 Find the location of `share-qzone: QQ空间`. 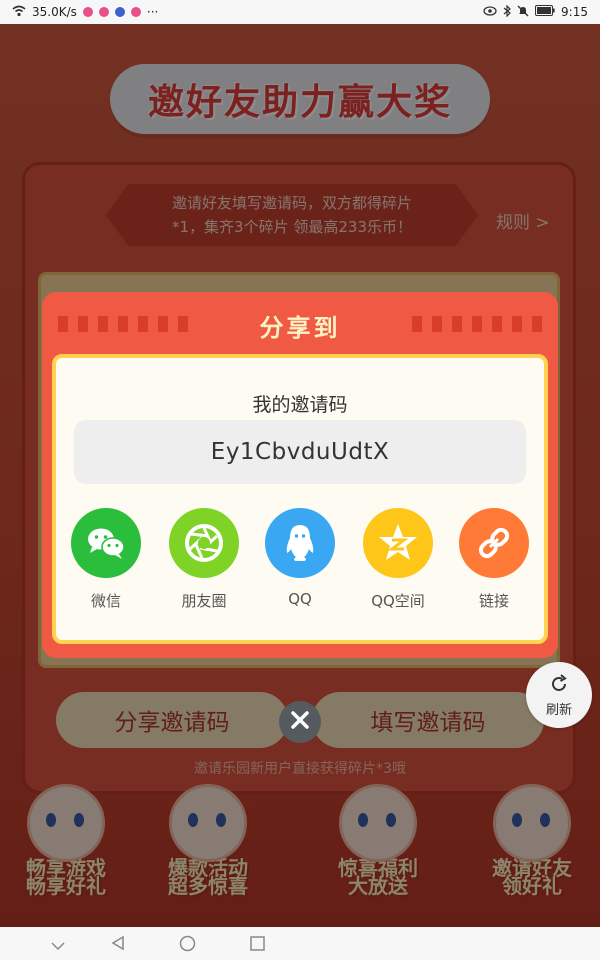

share-qzone: QQ空间 is located at coordinates (398, 559).